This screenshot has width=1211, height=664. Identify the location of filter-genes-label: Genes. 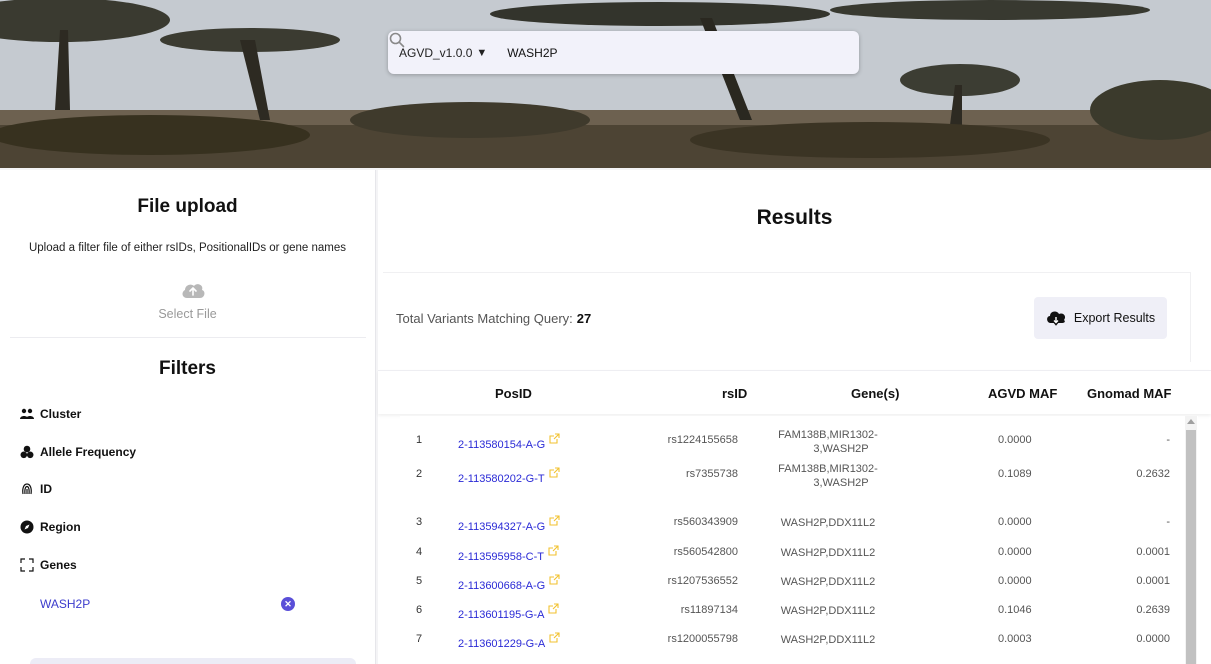
(58, 565).